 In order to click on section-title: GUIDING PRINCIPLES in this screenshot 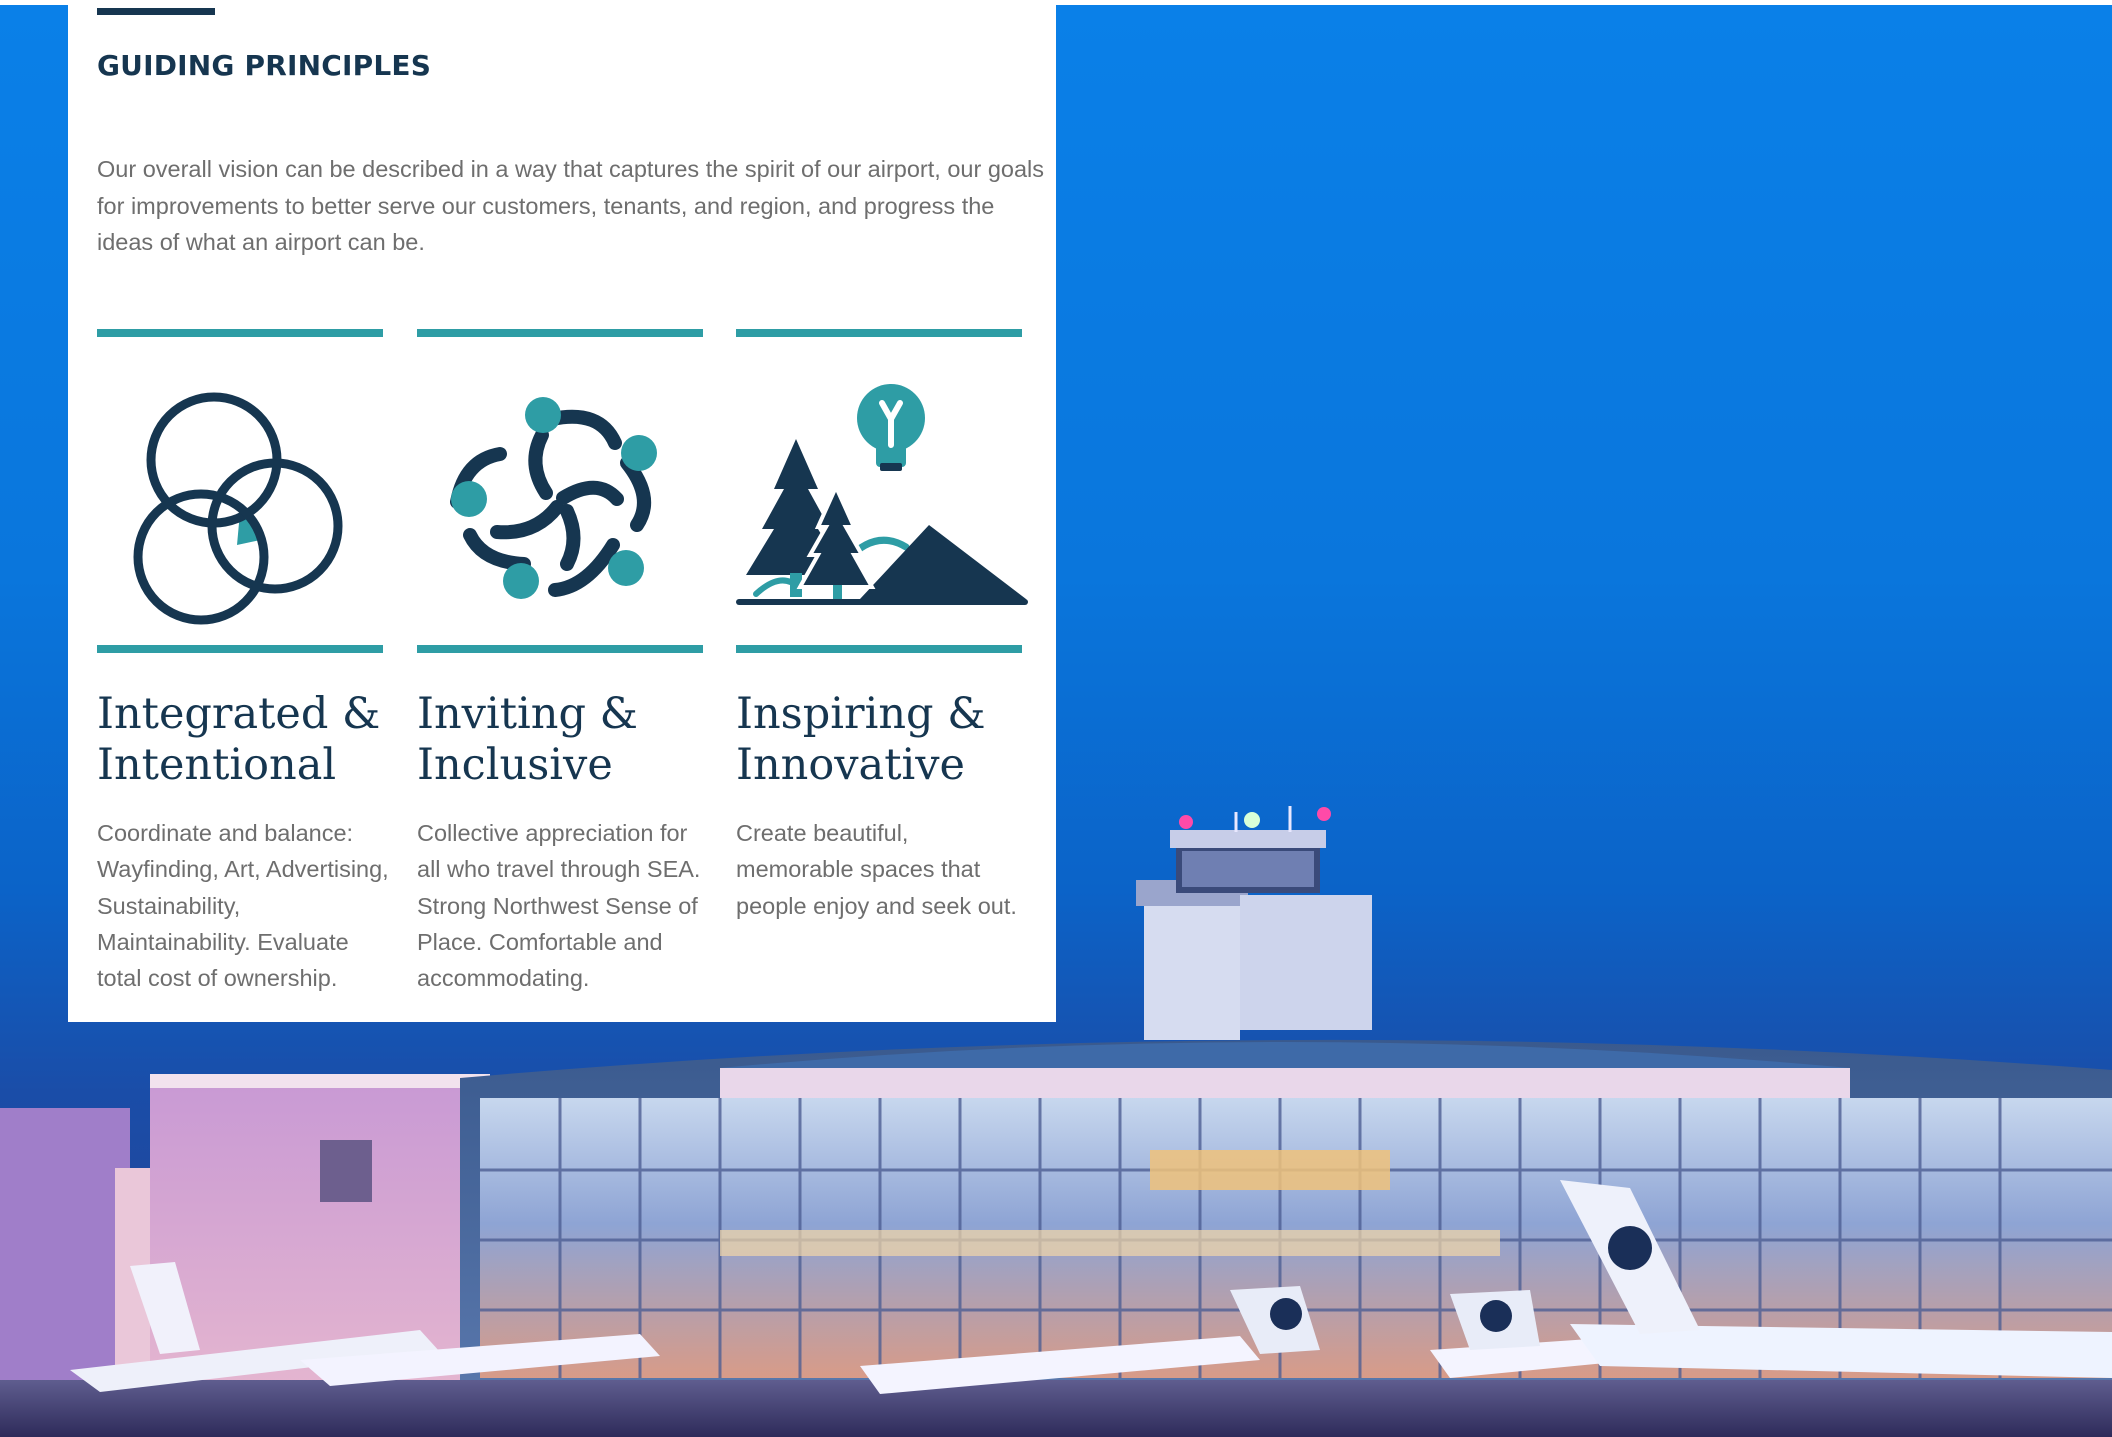, I will do `click(264, 65)`.